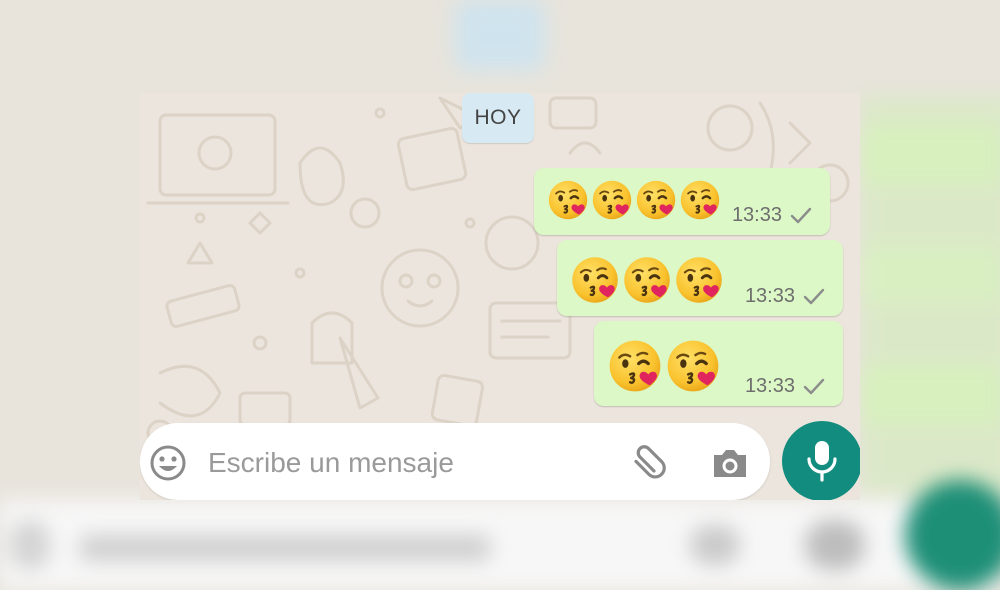 This screenshot has height=590, width=1000. I want to click on blurred-date-pill, so click(500, 35).